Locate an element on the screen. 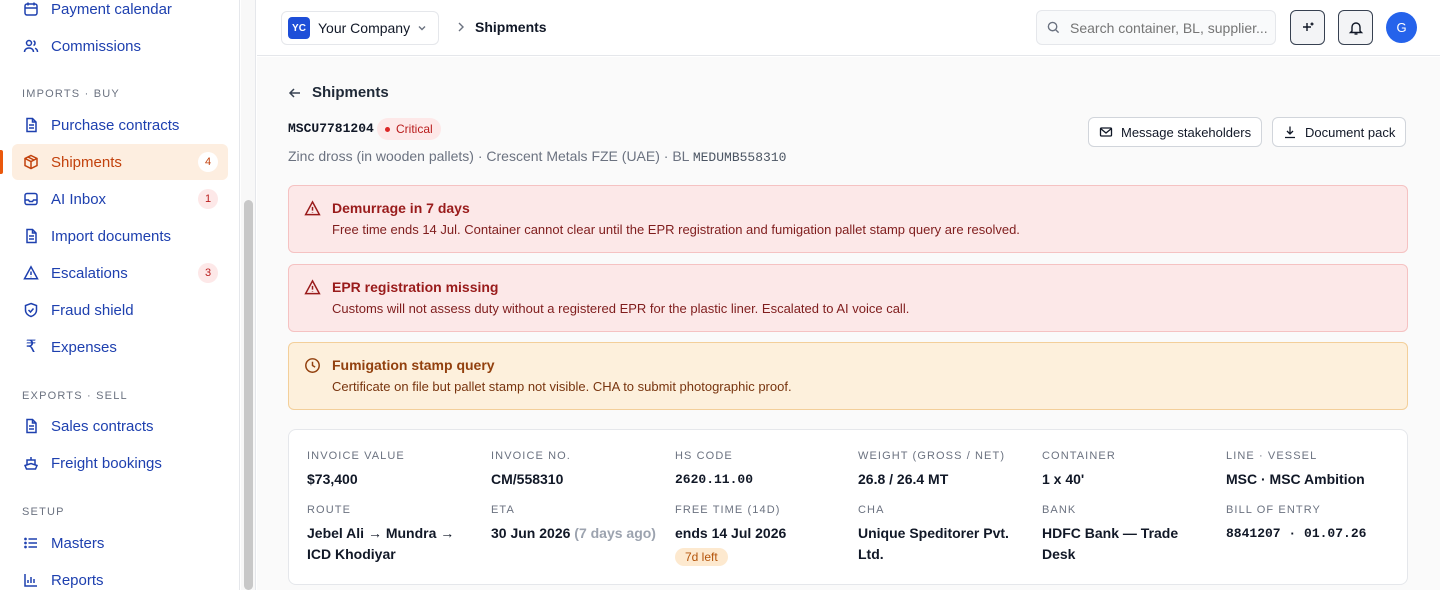  search-input is located at coordinates (1170, 27).